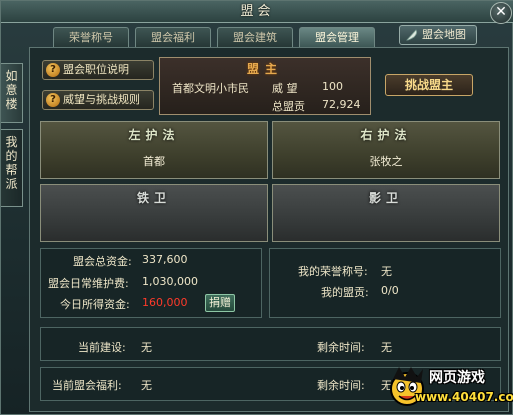 This screenshot has width=513, height=415. I want to click on donate-button: 捐赠, so click(220, 303).